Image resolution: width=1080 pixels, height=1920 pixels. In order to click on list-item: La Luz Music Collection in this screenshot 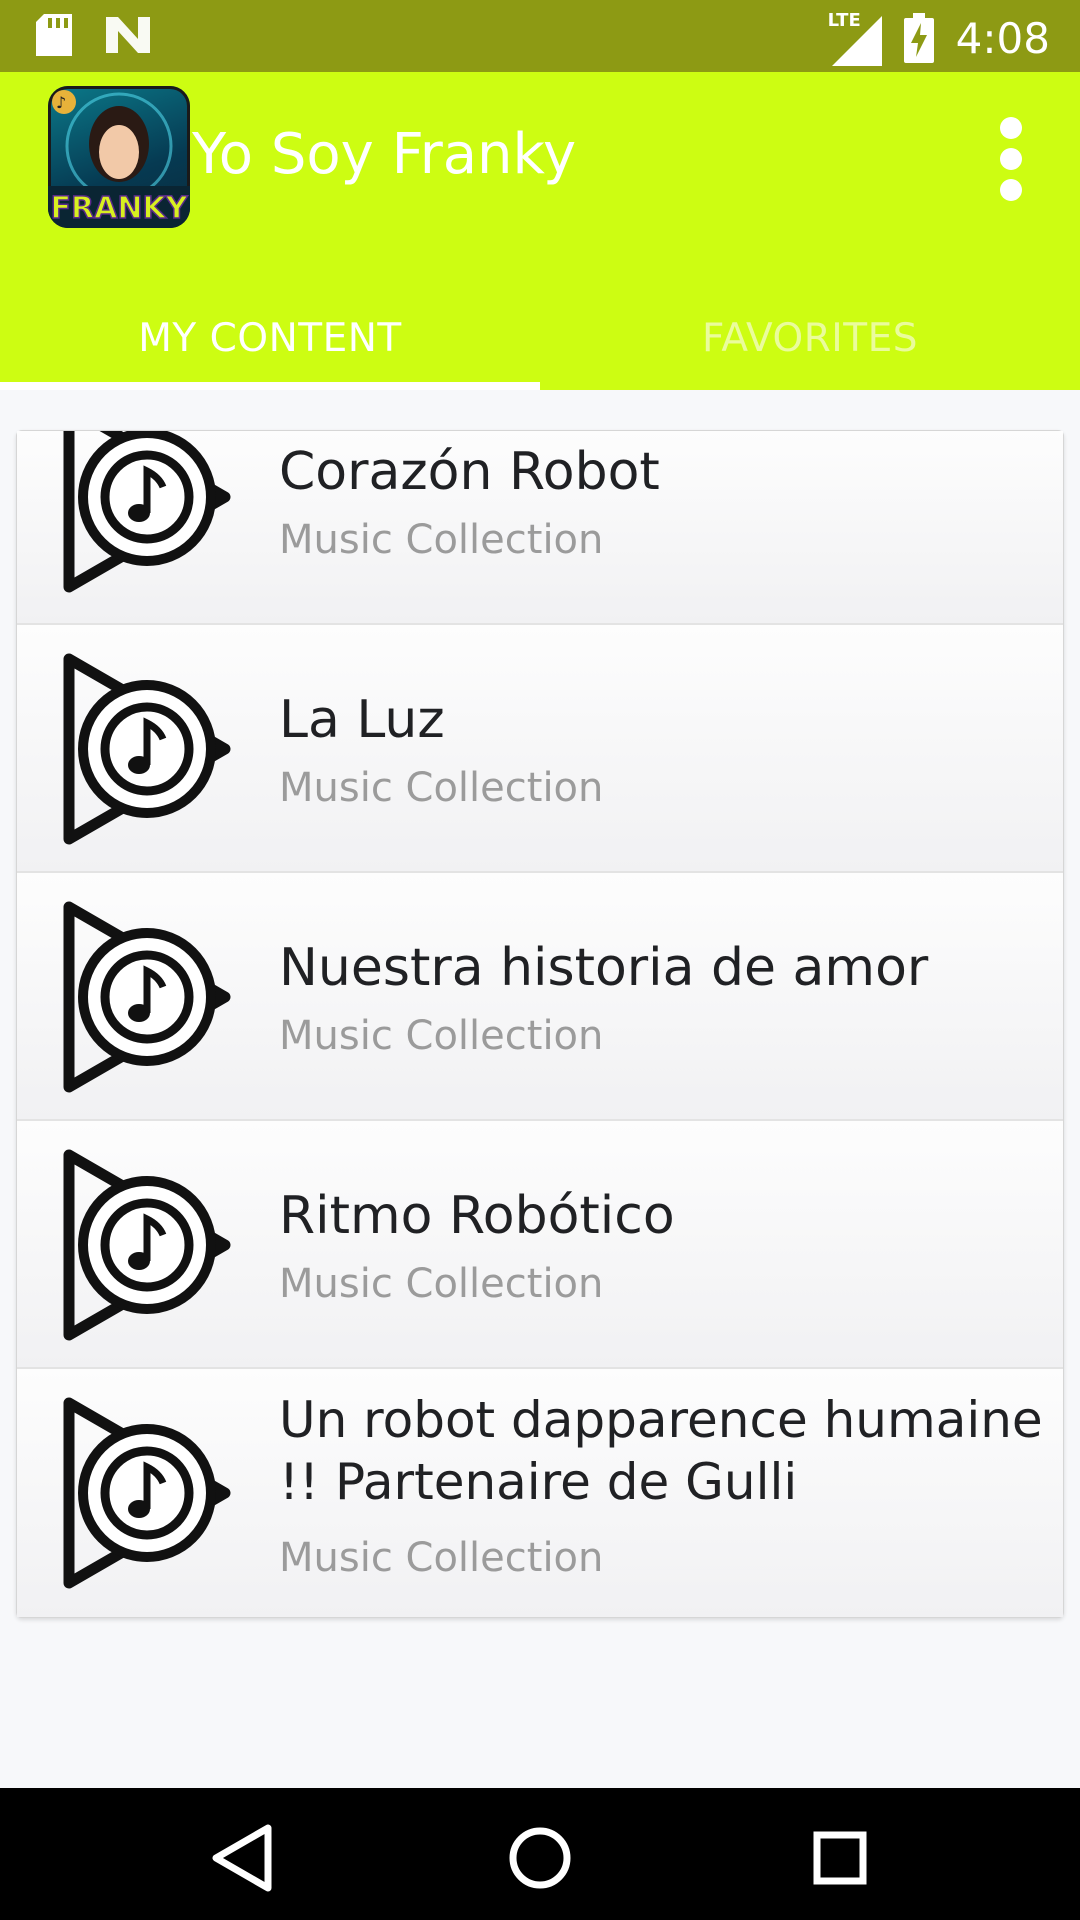, I will do `click(540, 749)`.